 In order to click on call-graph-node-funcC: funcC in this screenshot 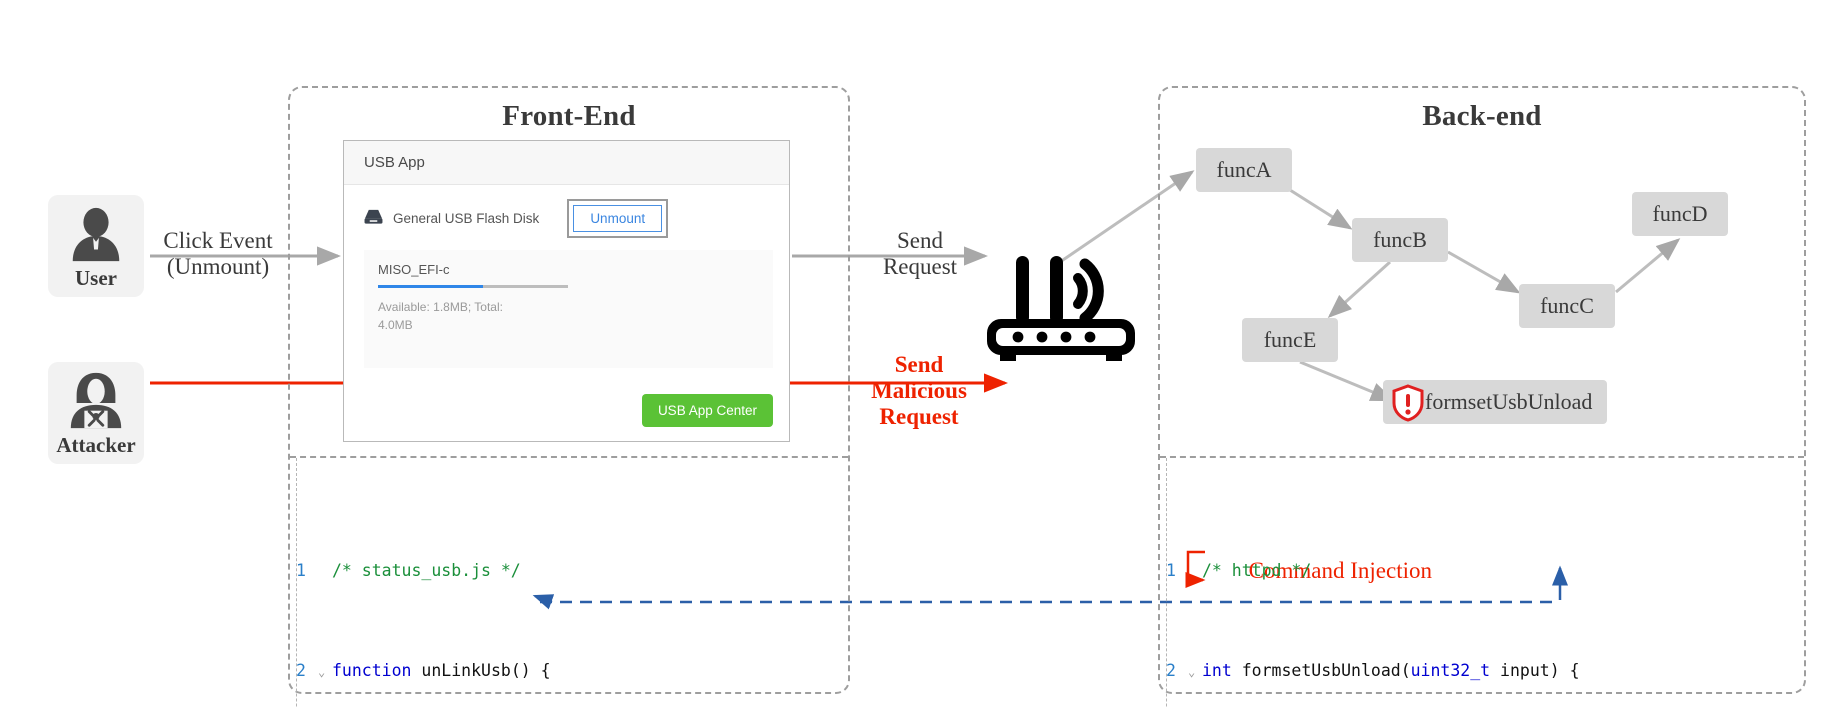, I will do `click(1567, 306)`.